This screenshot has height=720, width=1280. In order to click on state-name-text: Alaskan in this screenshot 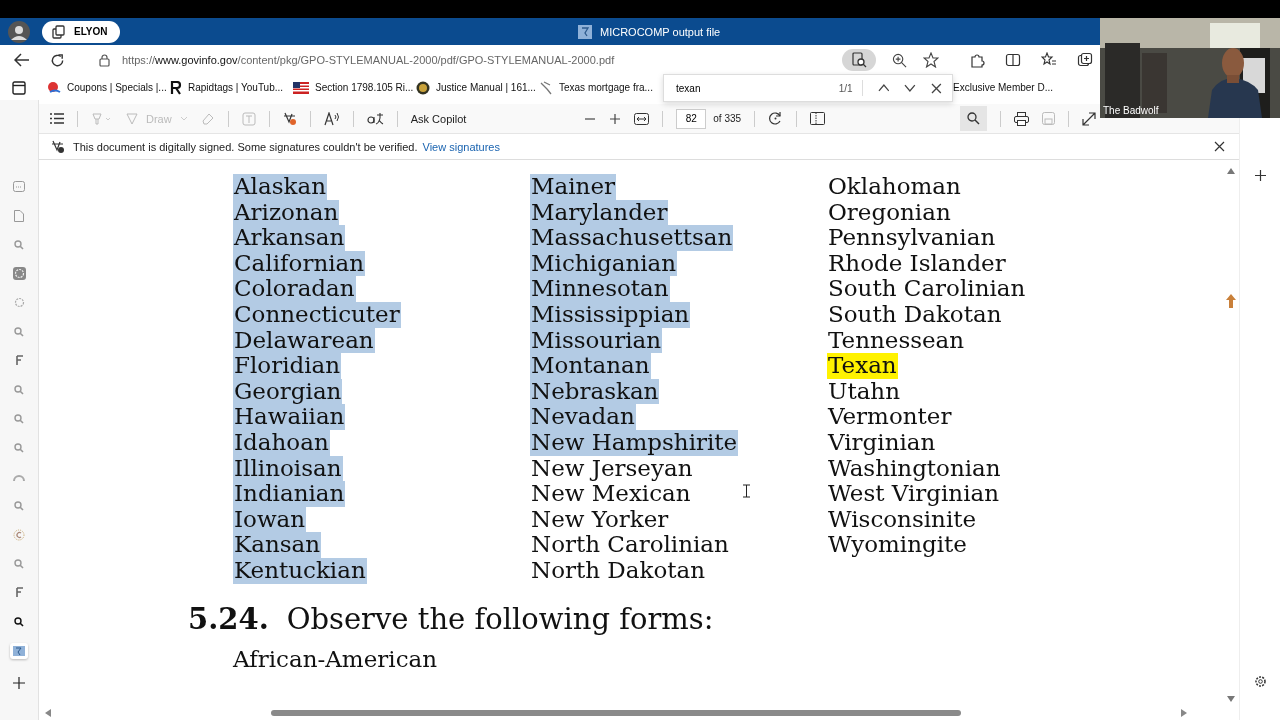, I will do `click(280, 187)`.